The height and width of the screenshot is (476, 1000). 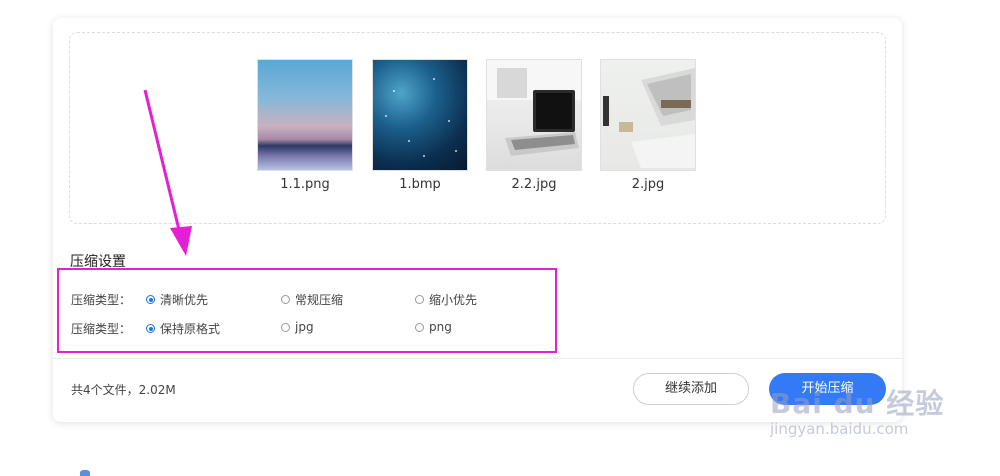 What do you see at coordinates (839, 429) in the screenshot?
I see `watermark-sub: jingyan.baidu.com` at bounding box center [839, 429].